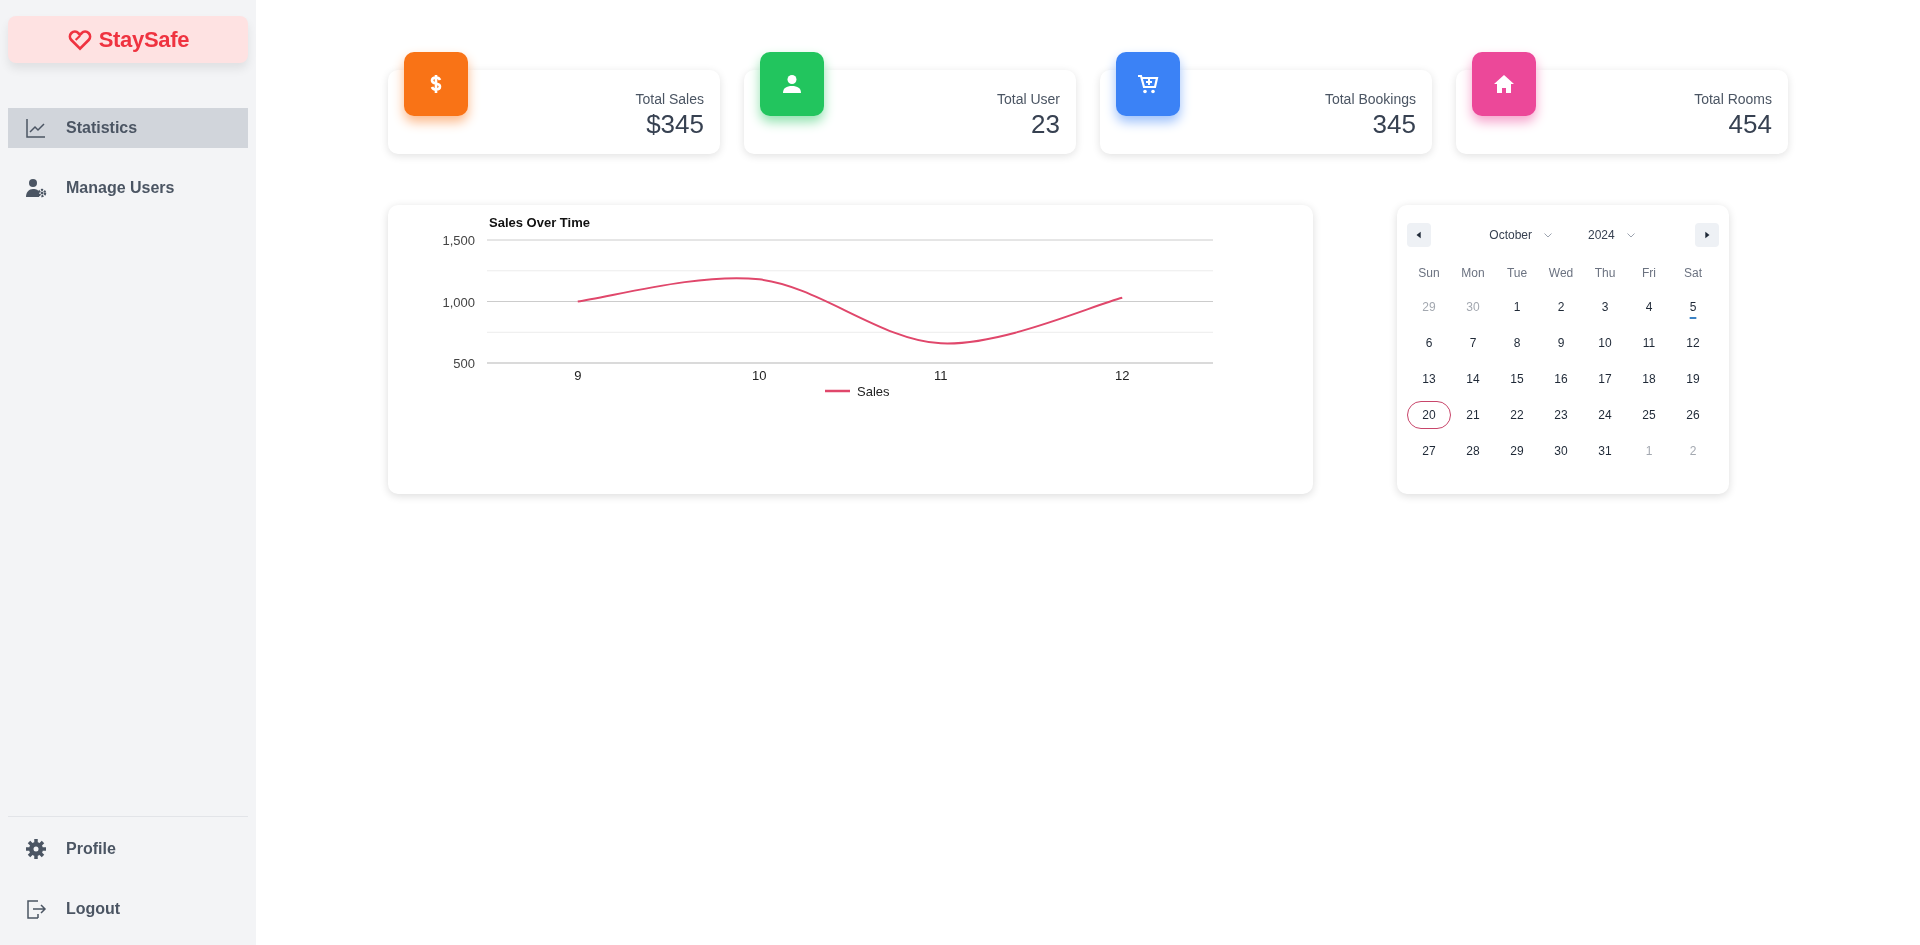  Describe the element at coordinates (36, 909) in the screenshot. I see `logout-icon` at that location.